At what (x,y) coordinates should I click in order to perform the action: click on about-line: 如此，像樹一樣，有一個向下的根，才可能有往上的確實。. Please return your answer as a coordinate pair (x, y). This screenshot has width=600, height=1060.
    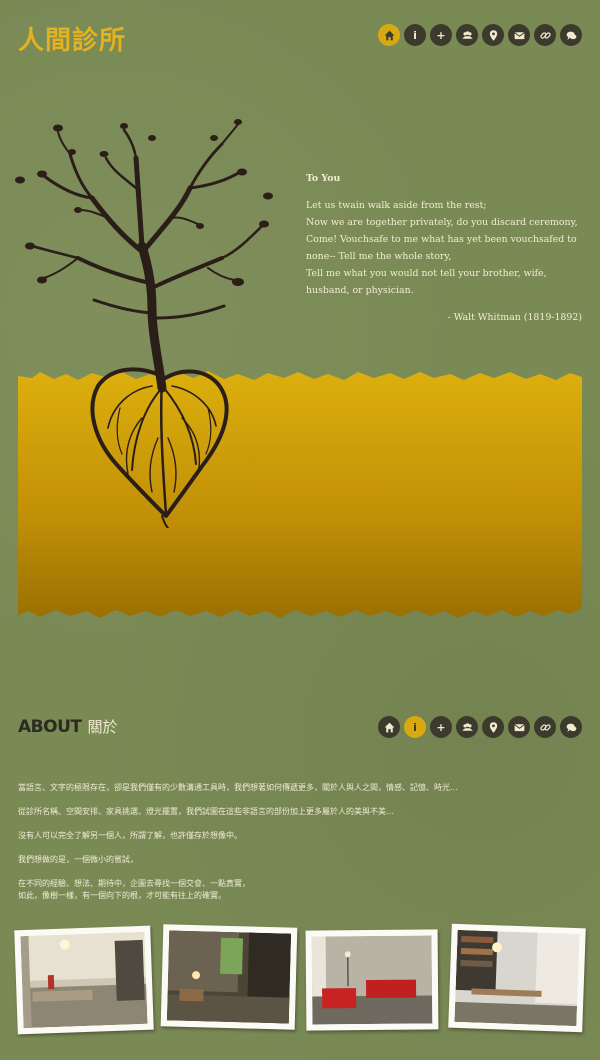
    Looking at the image, I should click on (122, 895).